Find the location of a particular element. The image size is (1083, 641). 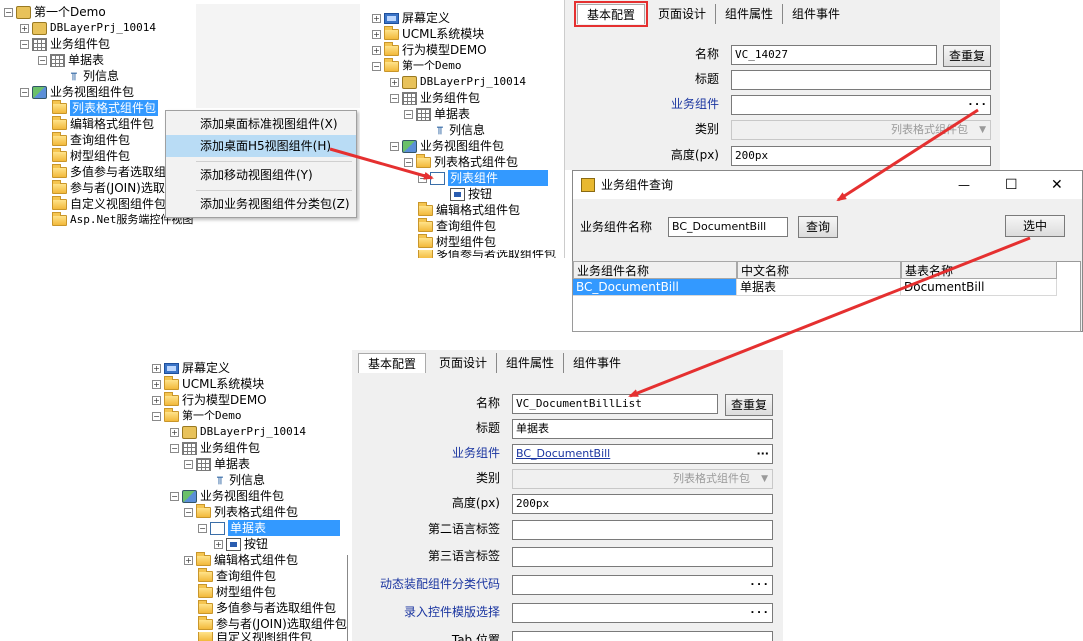

tree-item-tree-pkg: 树型组件包 is located at coordinates (91, 155).